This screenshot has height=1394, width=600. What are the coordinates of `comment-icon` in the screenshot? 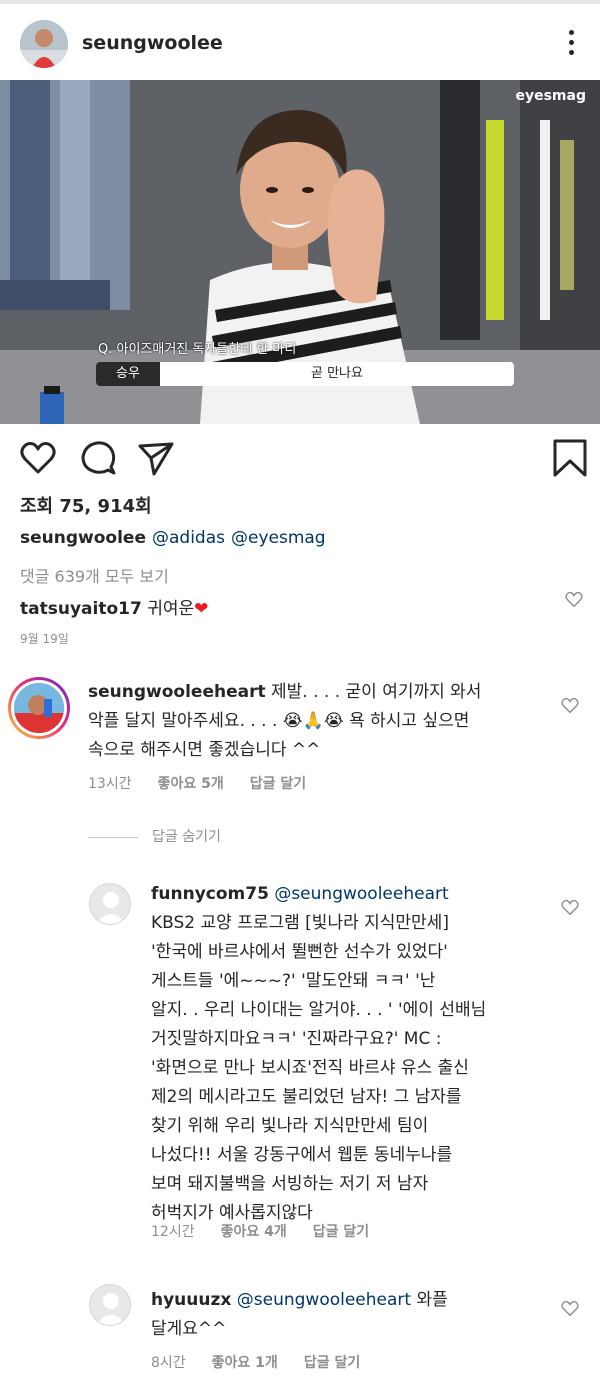 It's located at (98, 458).